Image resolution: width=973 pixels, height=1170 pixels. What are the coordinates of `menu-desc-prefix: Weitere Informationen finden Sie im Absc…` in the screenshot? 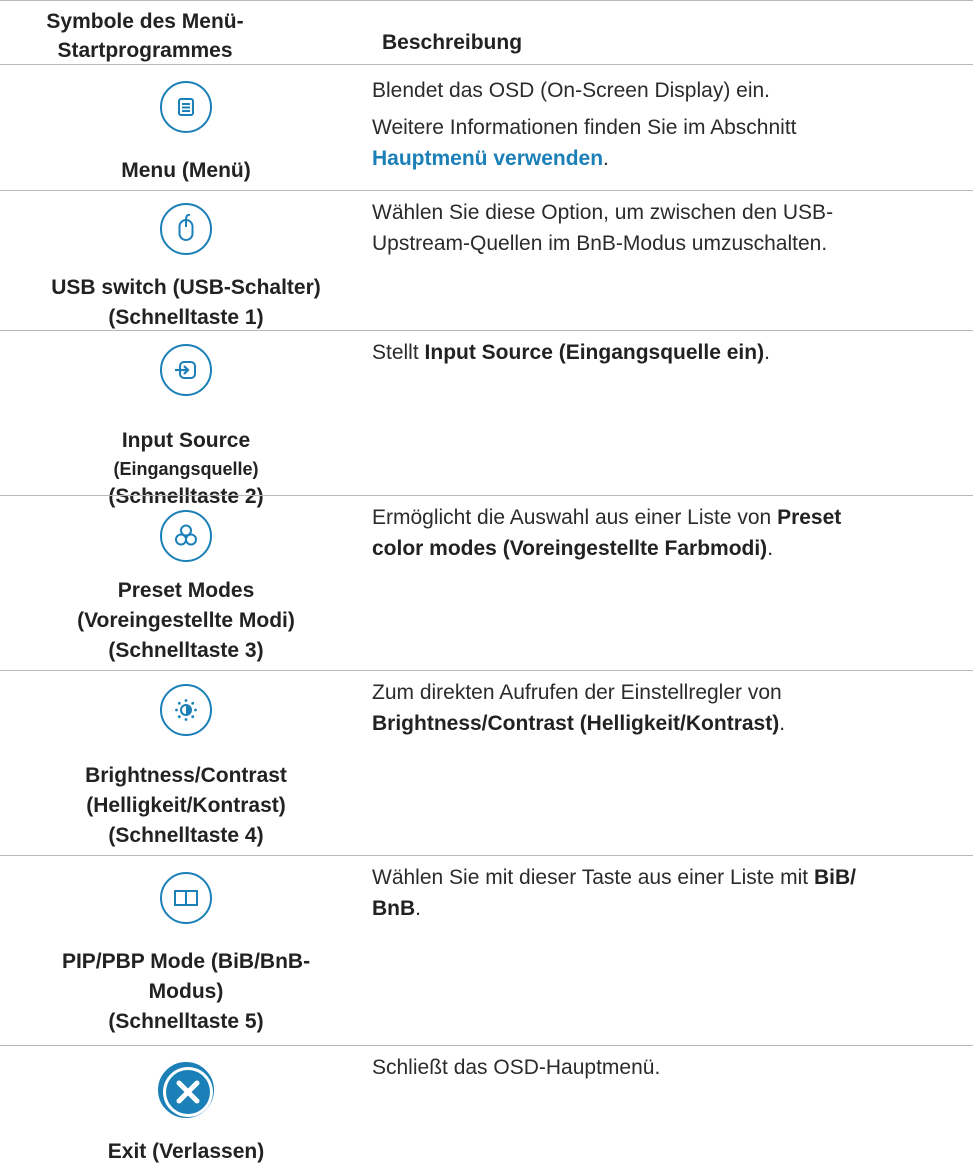 It's located at (584, 127).